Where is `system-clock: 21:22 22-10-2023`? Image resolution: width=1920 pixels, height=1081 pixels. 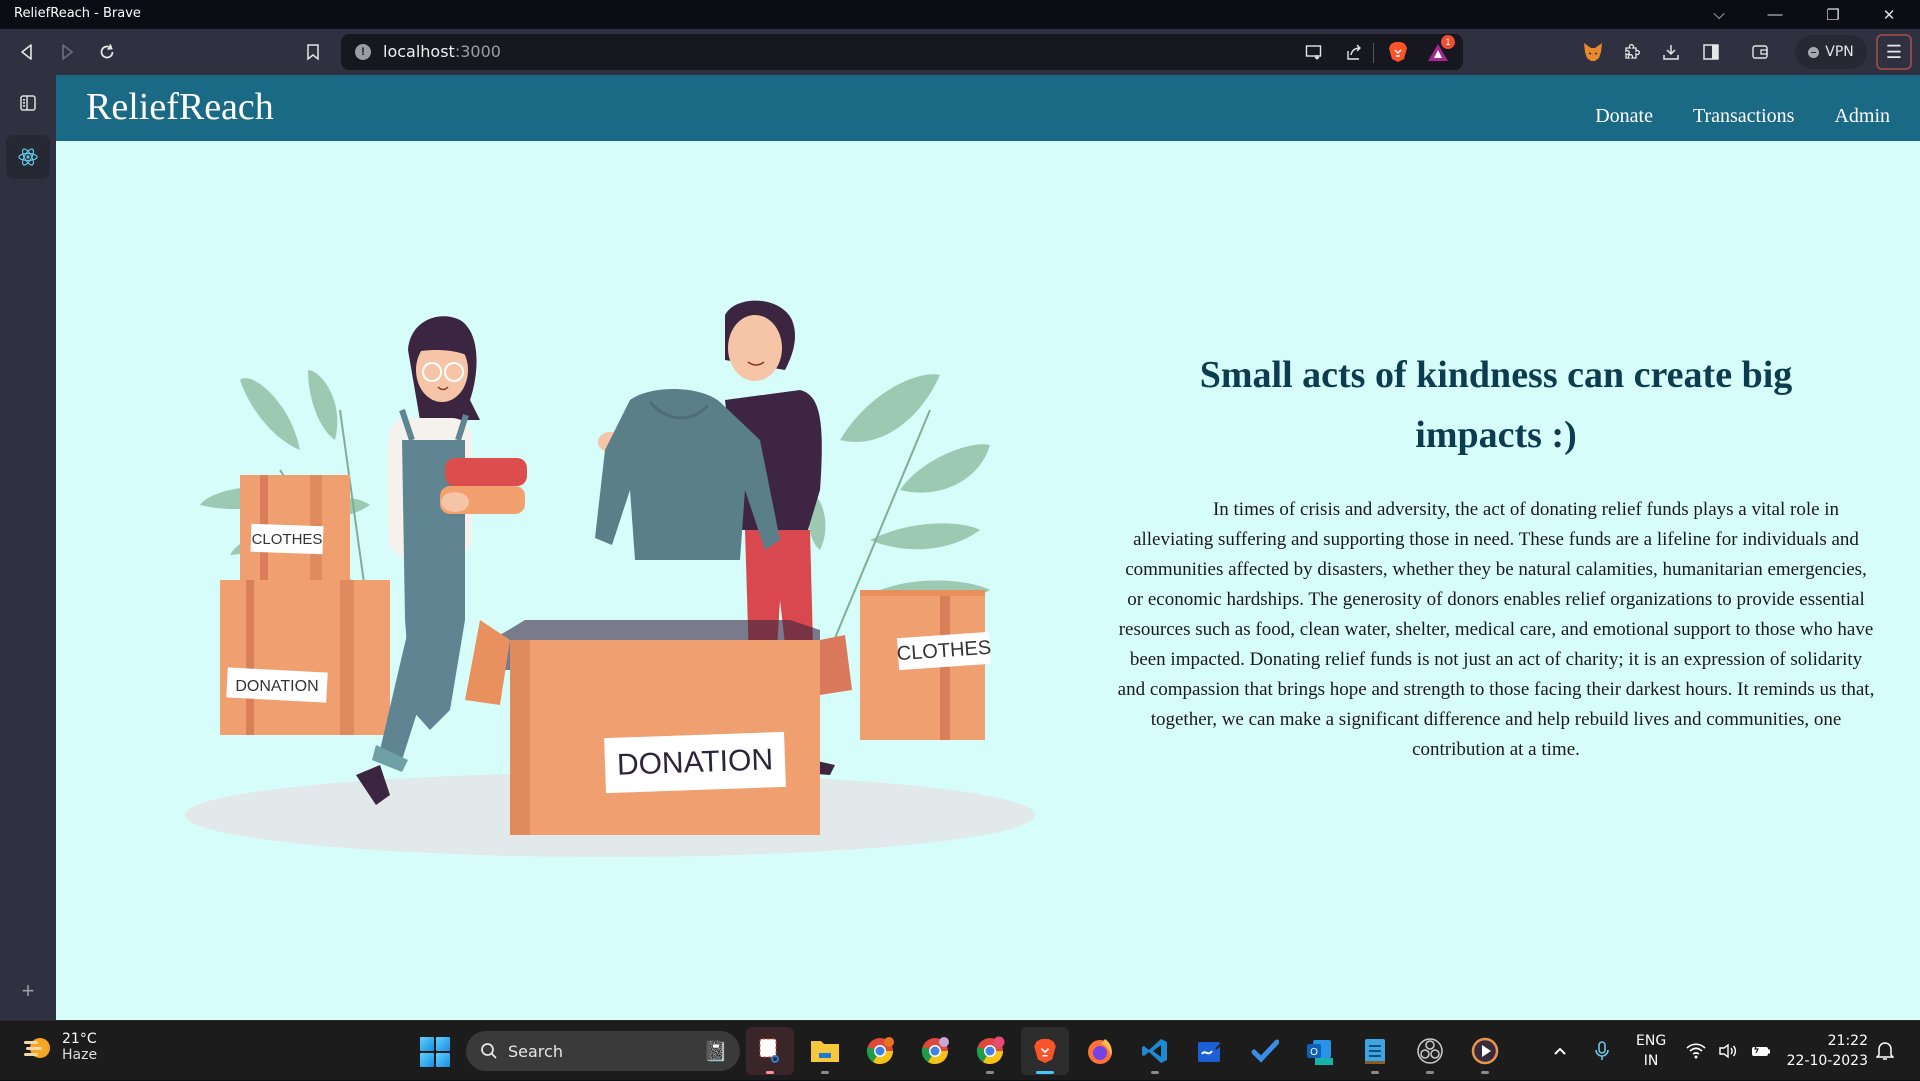
system-clock: 21:22 22-10-2023 is located at coordinates (1827, 1051).